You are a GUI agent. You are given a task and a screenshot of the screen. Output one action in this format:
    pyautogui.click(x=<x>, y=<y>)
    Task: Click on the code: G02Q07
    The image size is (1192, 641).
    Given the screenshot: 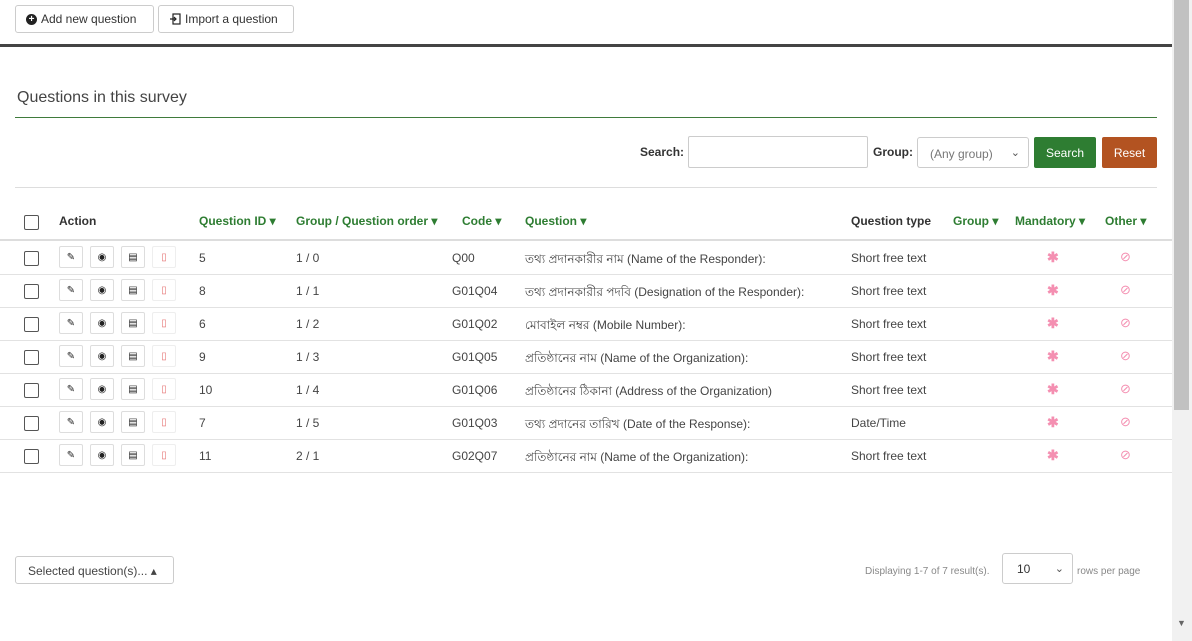 What is the action you would take?
    pyautogui.click(x=475, y=456)
    